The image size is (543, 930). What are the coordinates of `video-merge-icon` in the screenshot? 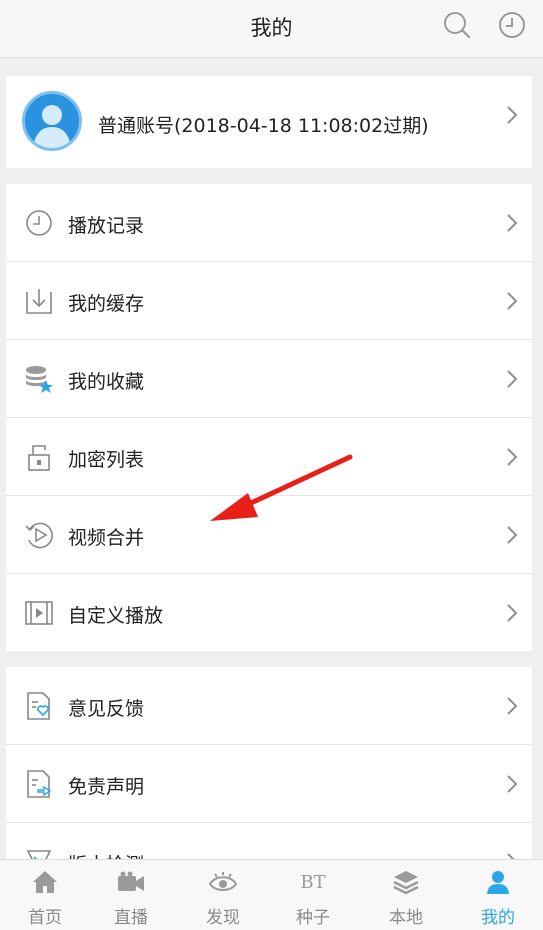 It's located at (39, 535).